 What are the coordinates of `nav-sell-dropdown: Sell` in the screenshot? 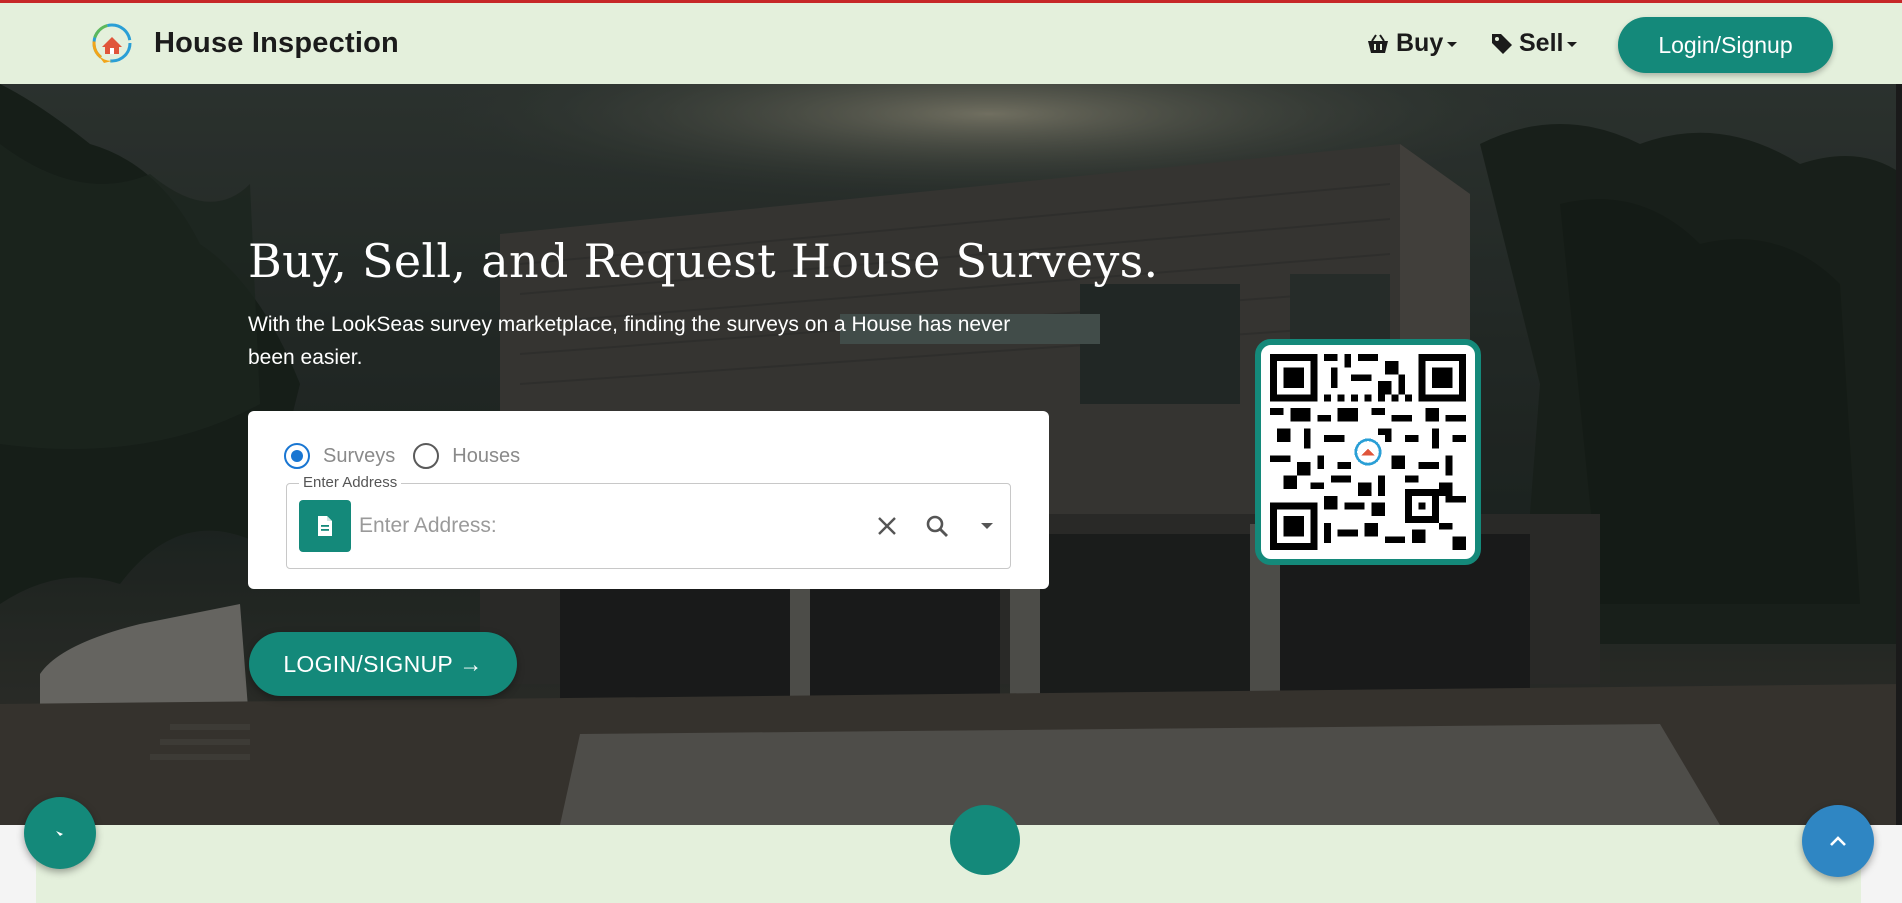 It's located at (1534, 43).